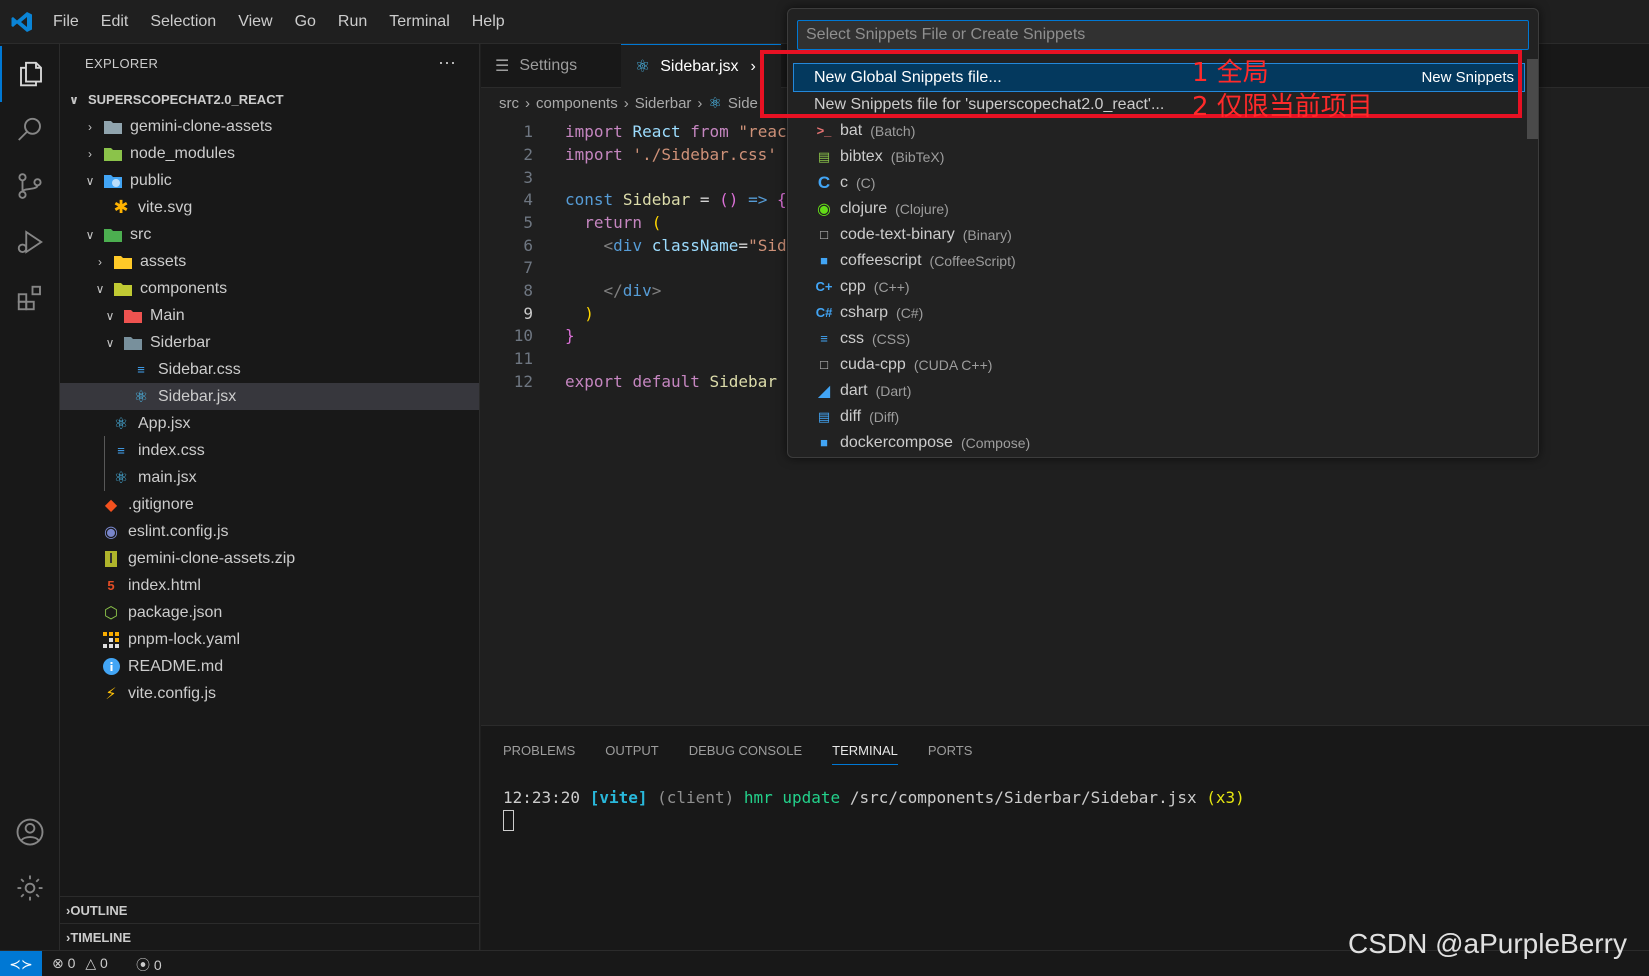 This screenshot has width=1649, height=976. Describe the element at coordinates (111, 613) in the screenshot. I see `node-file-icon: ⬡` at that location.